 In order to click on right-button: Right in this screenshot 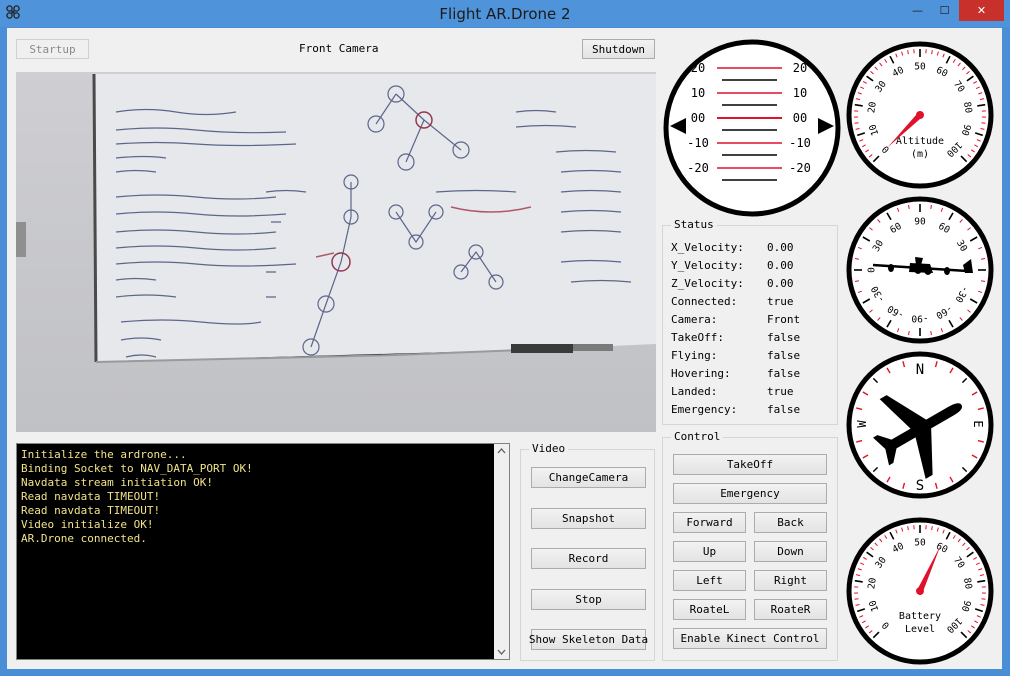, I will do `click(790, 580)`.